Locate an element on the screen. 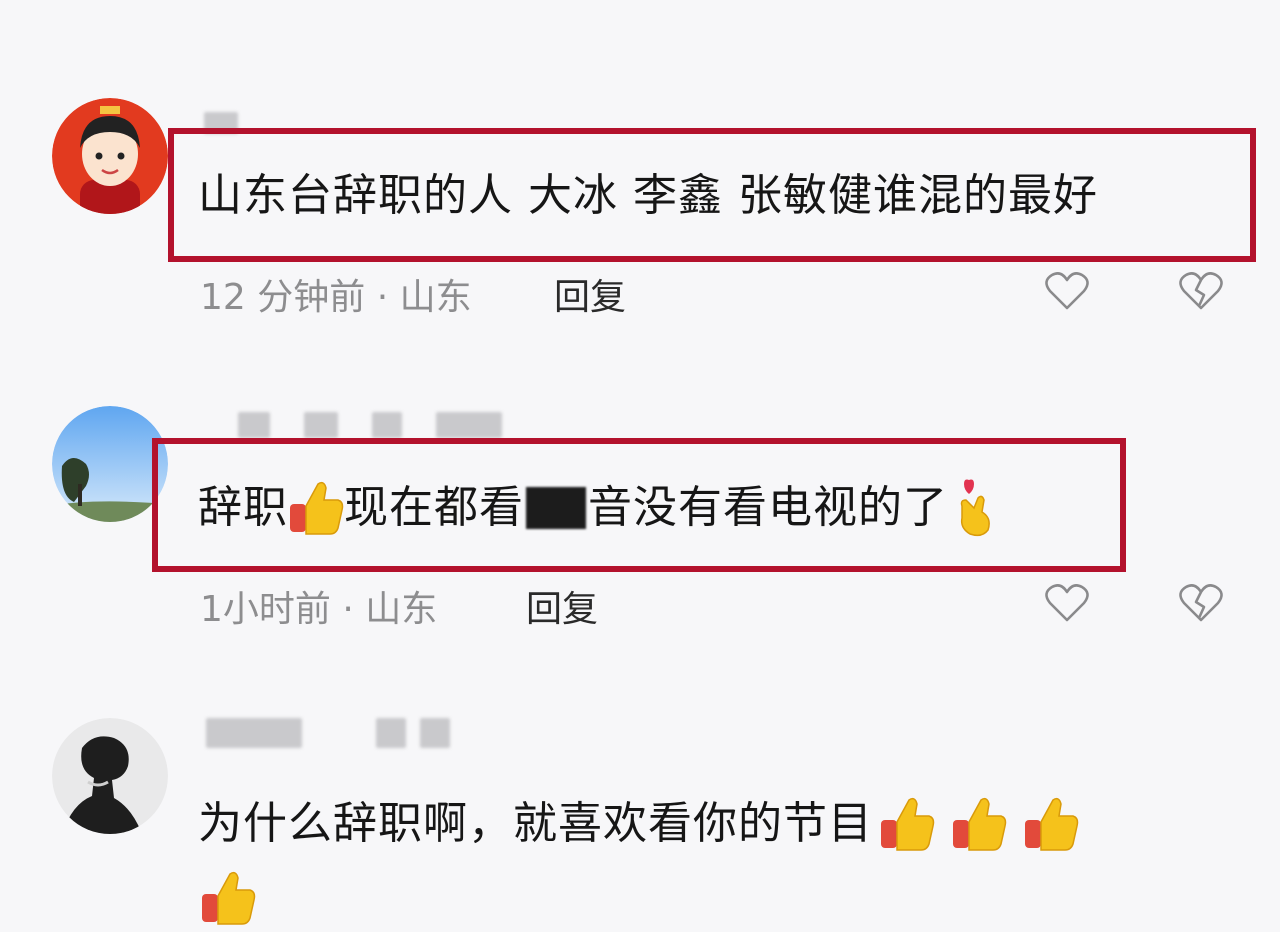  comment-text: 为什么辞职啊，就喜欢看你的节目 is located at coordinates (638, 824).